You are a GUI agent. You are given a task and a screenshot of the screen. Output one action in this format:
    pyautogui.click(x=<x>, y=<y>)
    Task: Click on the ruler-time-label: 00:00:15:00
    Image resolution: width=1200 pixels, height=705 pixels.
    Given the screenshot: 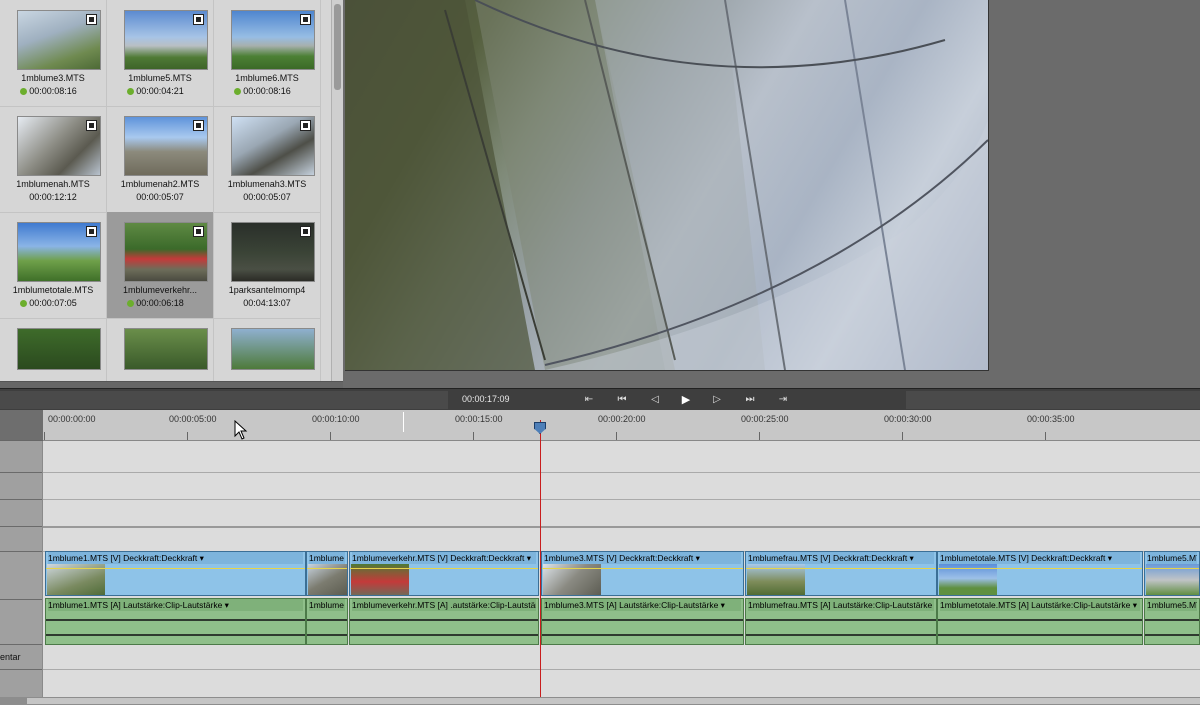 What is the action you would take?
    pyautogui.click(x=479, y=419)
    